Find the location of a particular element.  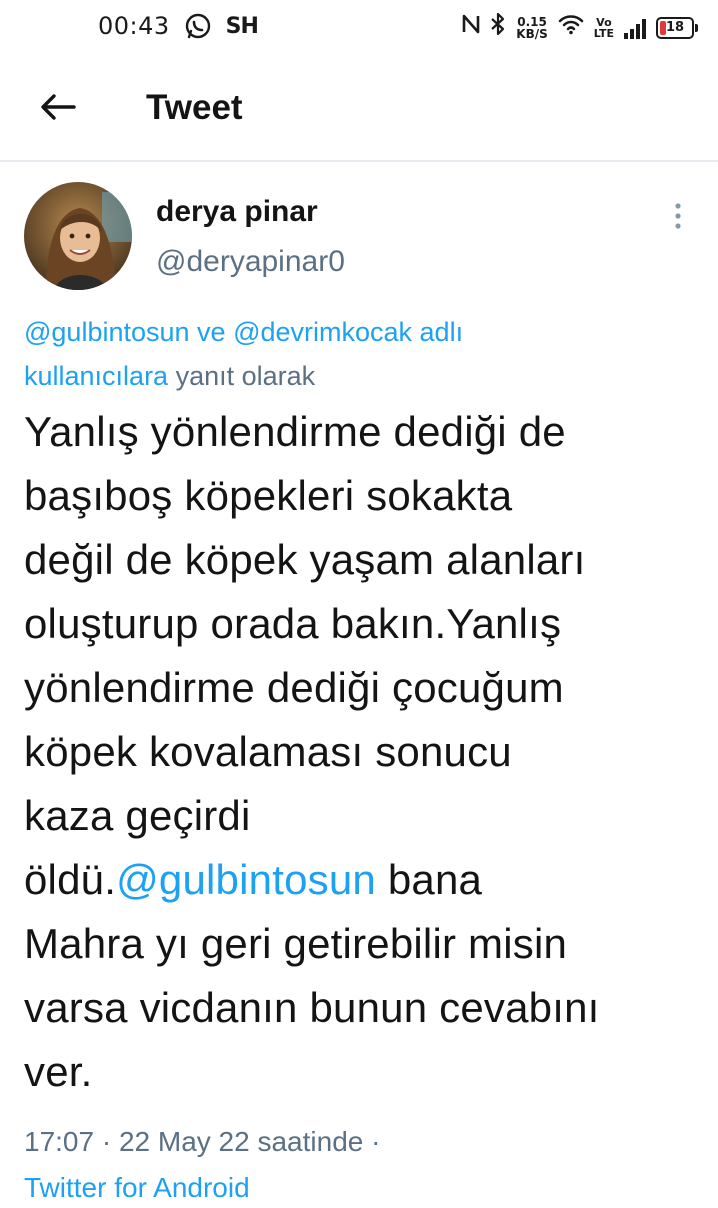

tweet-text-line-mention: öldü.@gulbintosun bana is located at coordinates (364, 880).